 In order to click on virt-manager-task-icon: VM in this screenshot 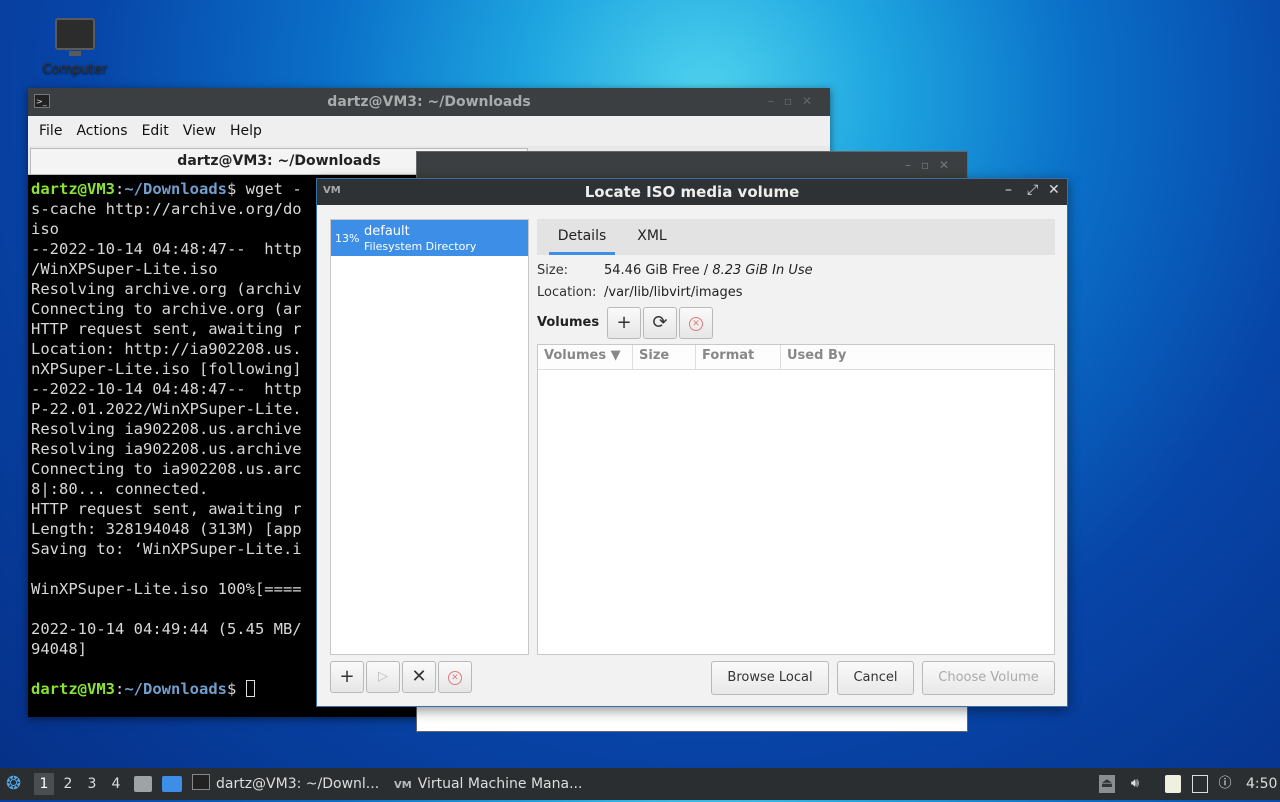, I will do `click(403, 785)`.